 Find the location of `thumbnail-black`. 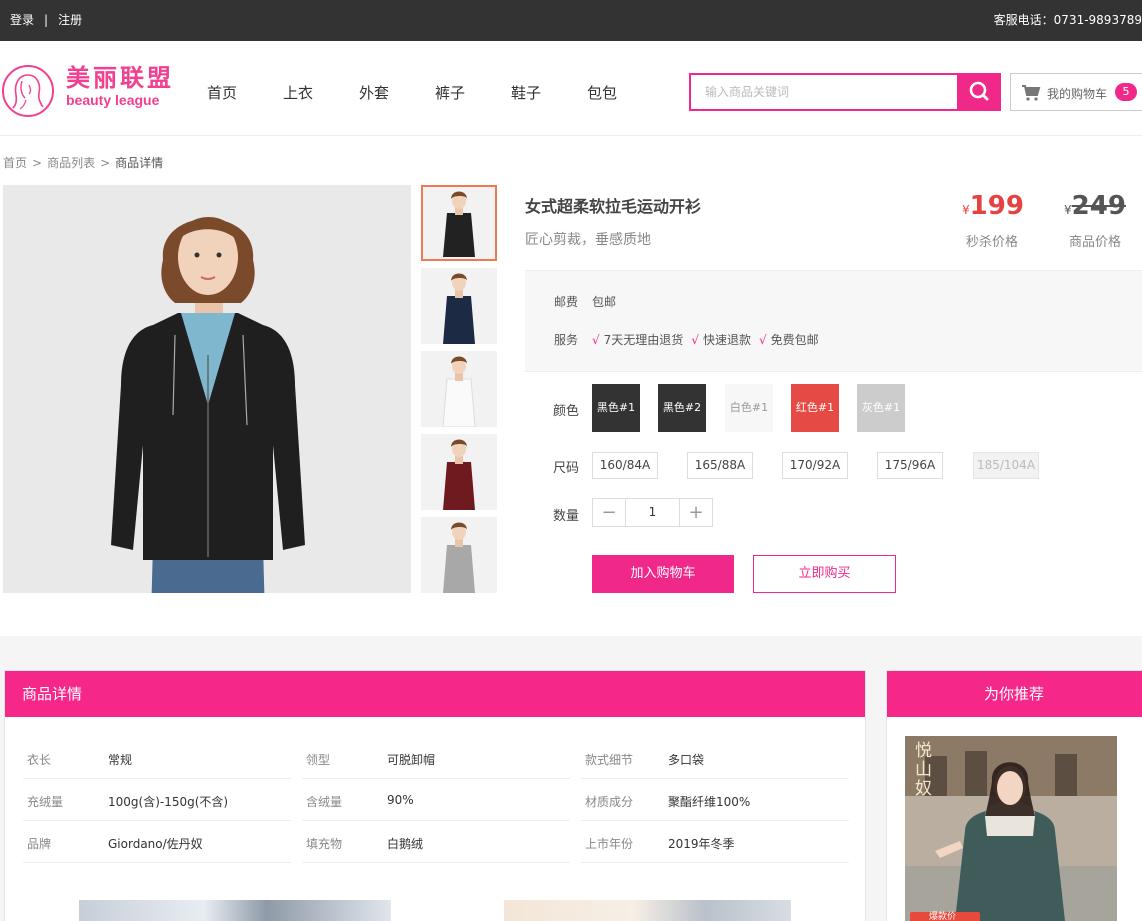

thumbnail-black is located at coordinates (459, 223).